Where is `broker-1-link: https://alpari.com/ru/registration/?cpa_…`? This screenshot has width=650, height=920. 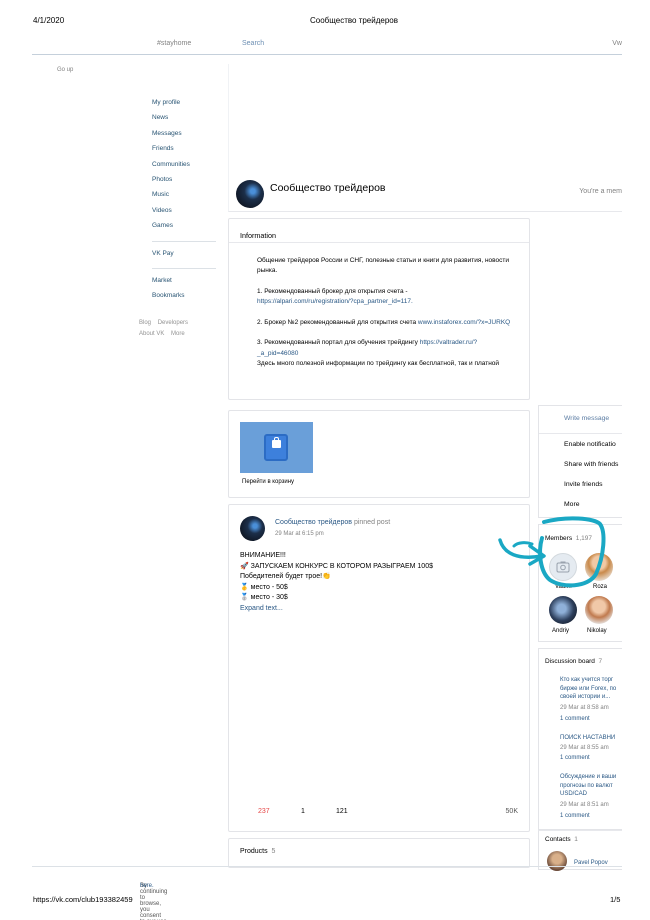
broker-1-link: https://alpari.com/ru/registration/?cpa_… is located at coordinates (335, 301).